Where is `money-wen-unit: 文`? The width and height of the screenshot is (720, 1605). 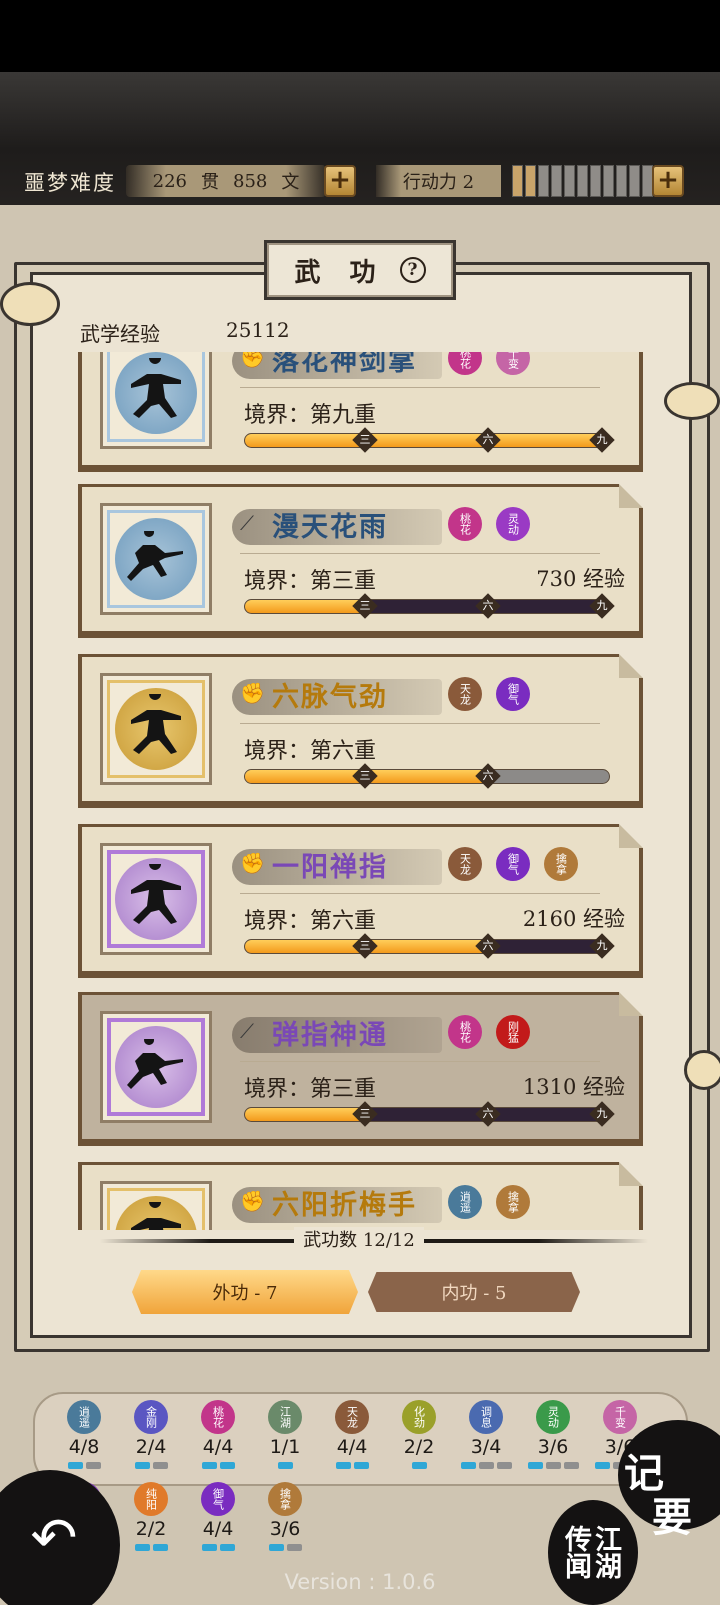
money-wen-unit: 文 is located at coordinates (290, 182).